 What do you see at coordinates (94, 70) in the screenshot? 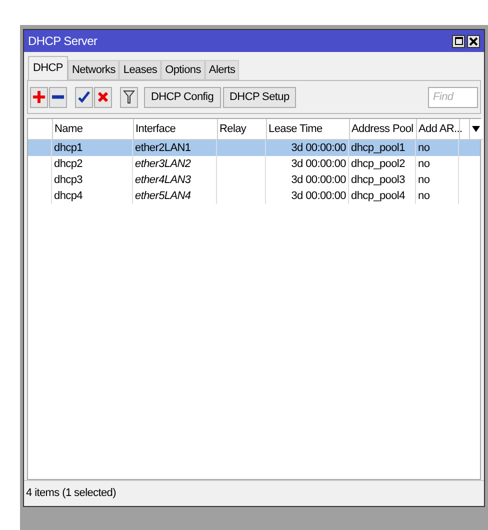
I see `tab: Networks` at bounding box center [94, 70].